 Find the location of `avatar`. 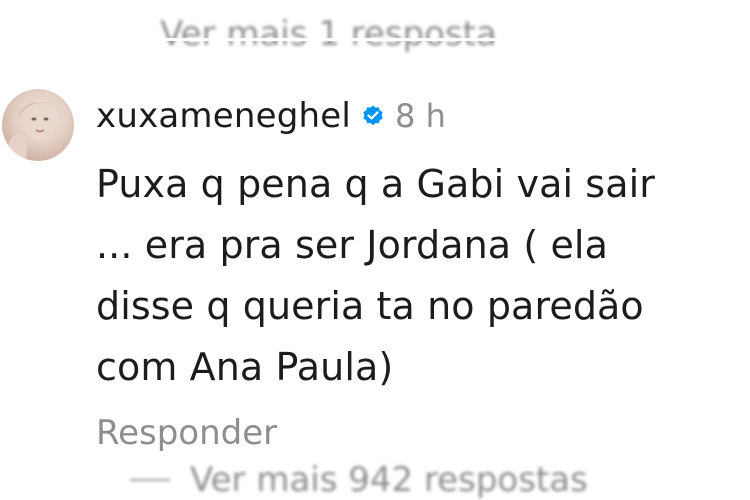

avatar is located at coordinates (38, 125).